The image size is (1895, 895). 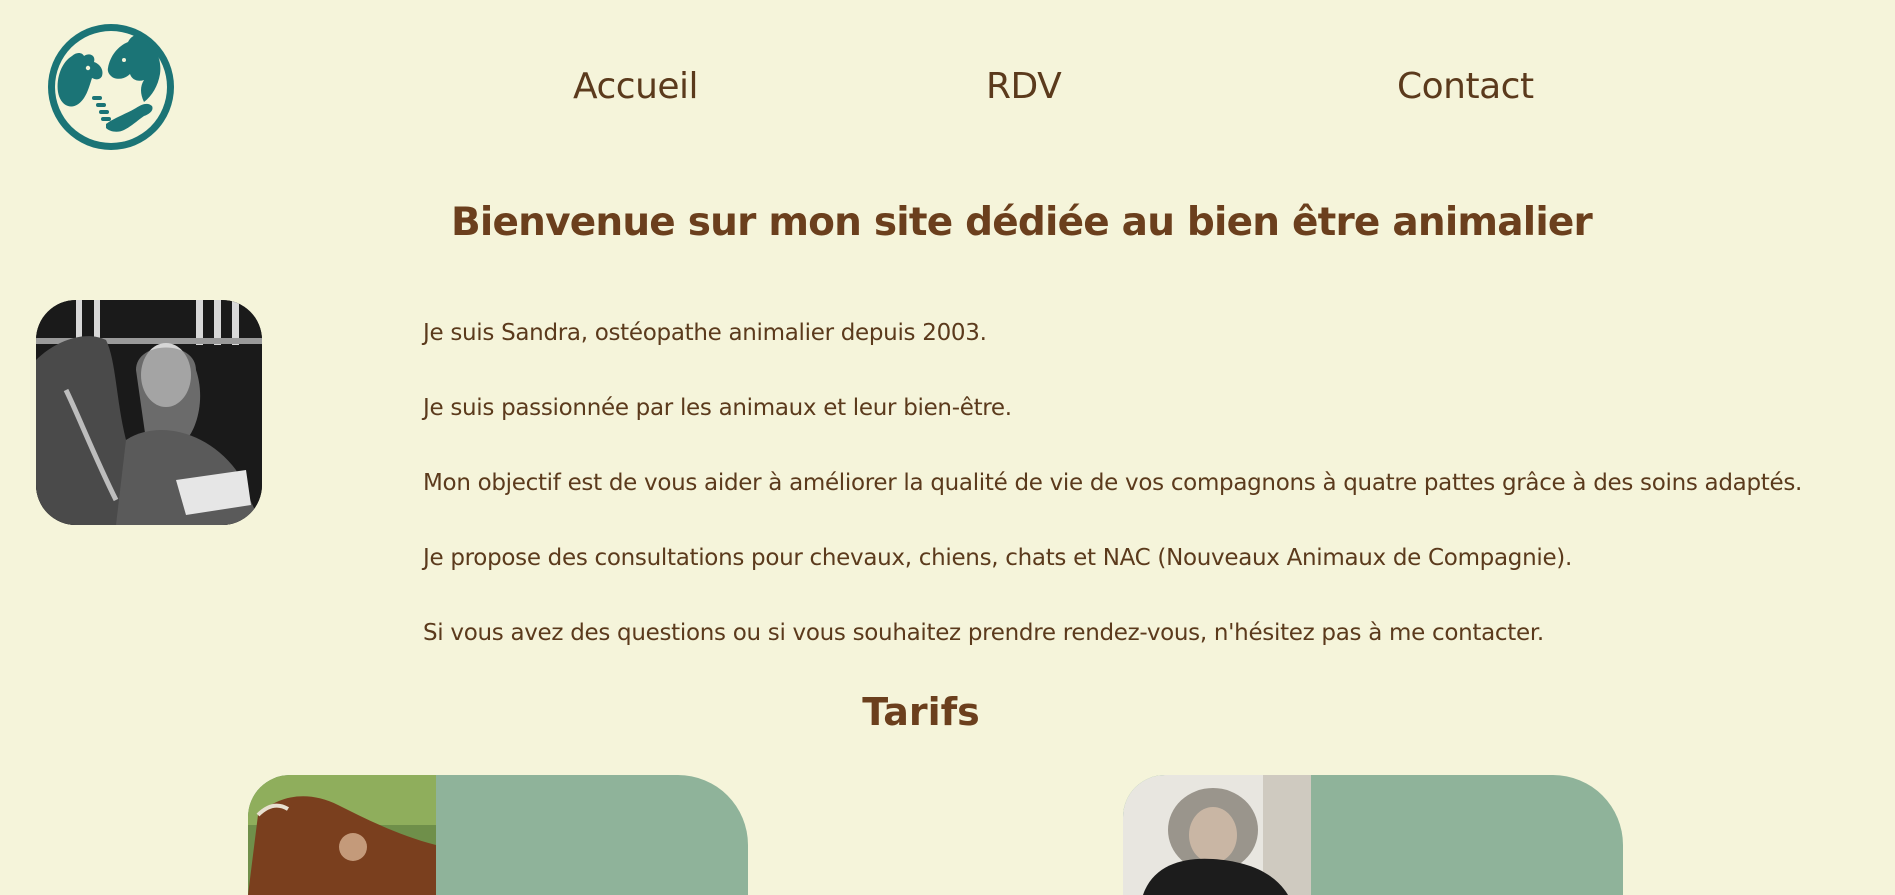 I want to click on nav-accueil-link: Accueil, so click(x=636, y=86).